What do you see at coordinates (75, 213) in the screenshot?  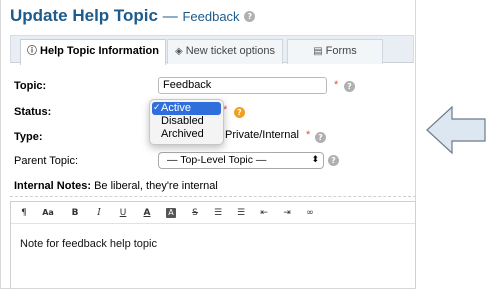 I see `bold-icon: B` at bounding box center [75, 213].